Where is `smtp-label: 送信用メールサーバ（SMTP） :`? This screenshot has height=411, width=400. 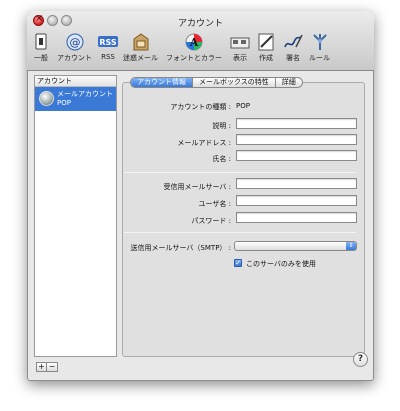
smtp-label: 送信用メールサーバ（SMTP） : is located at coordinates (181, 248).